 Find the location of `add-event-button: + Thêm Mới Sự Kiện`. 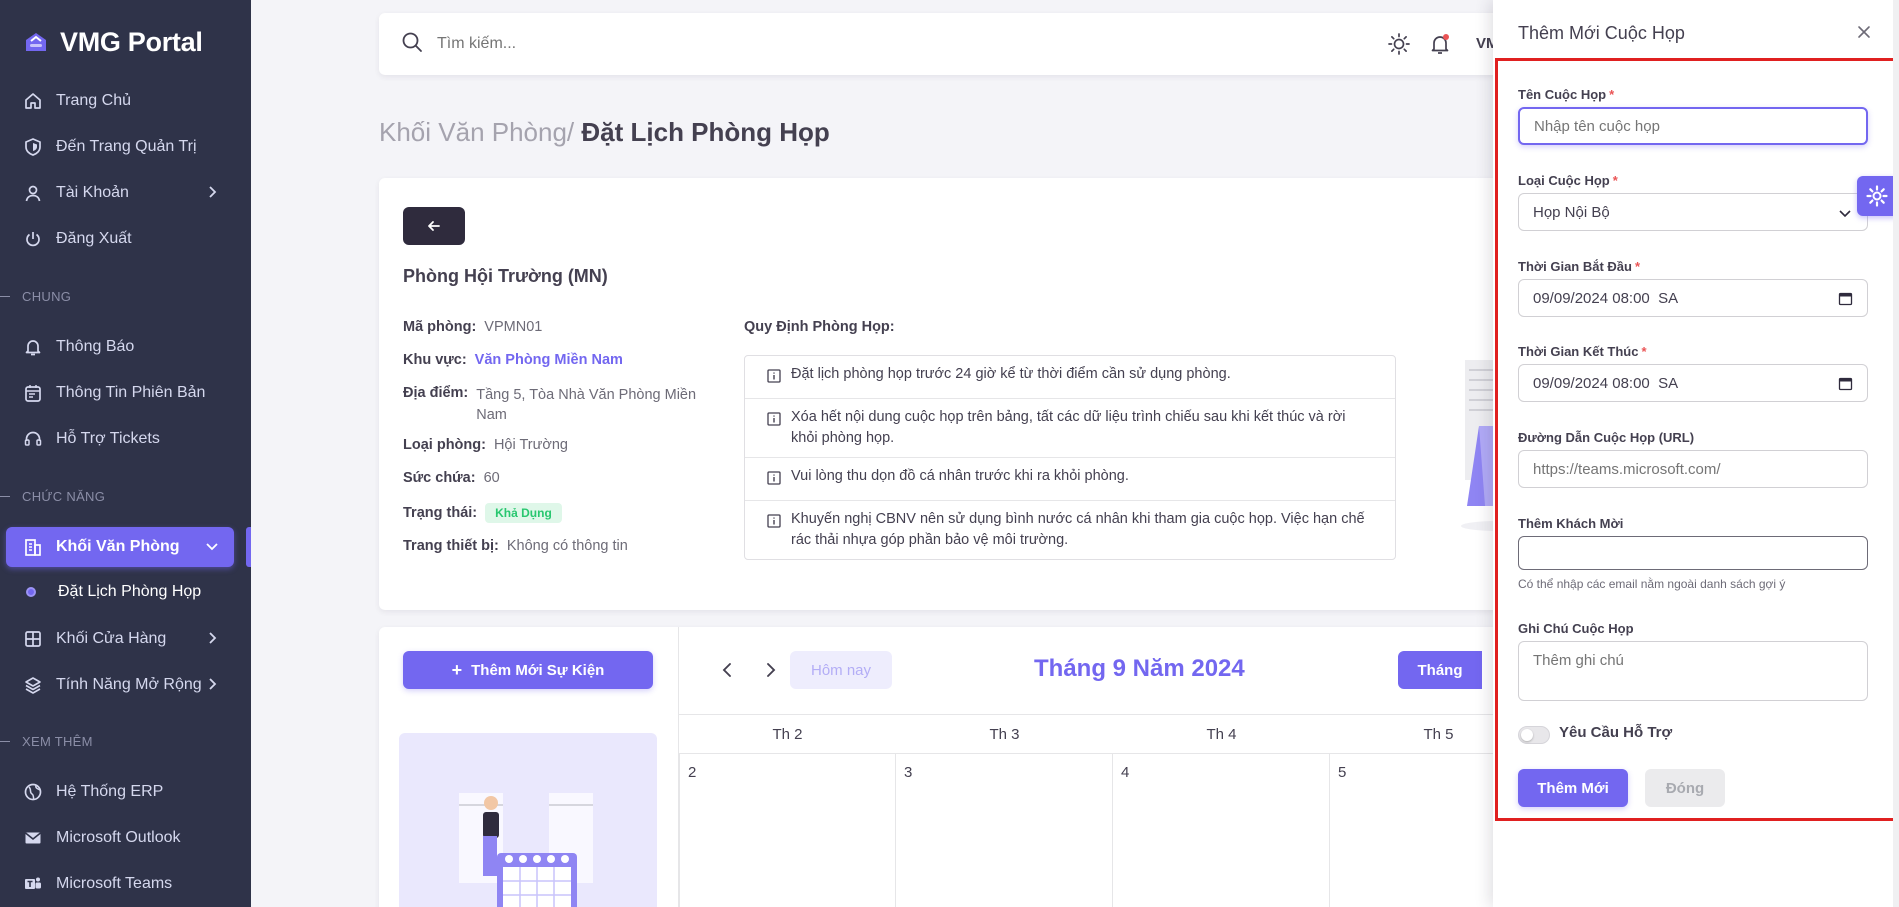

add-event-button: + Thêm Mới Sự Kiện is located at coordinates (528, 670).